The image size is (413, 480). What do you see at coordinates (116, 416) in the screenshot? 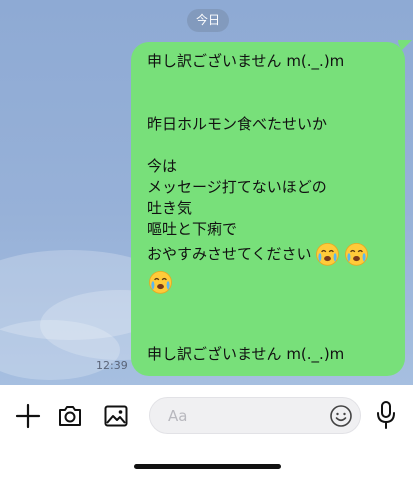
I see `image-icon` at bounding box center [116, 416].